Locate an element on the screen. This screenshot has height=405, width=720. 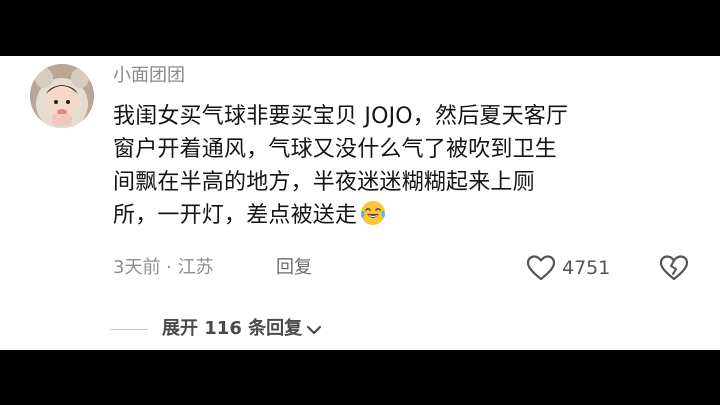
chevron-down-icon is located at coordinates (314, 330).